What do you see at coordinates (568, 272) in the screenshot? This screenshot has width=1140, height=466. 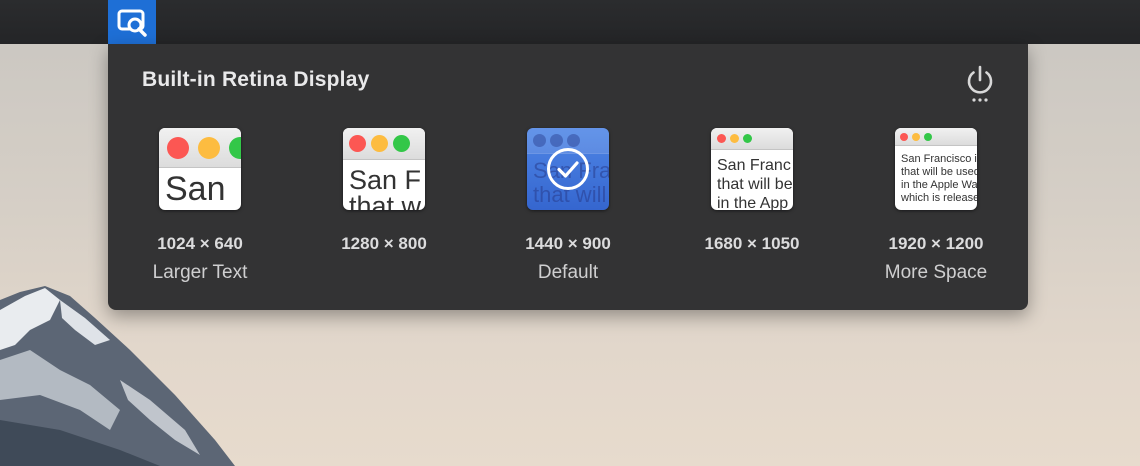 I see `resolution-description: Default` at bounding box center [568, 272].